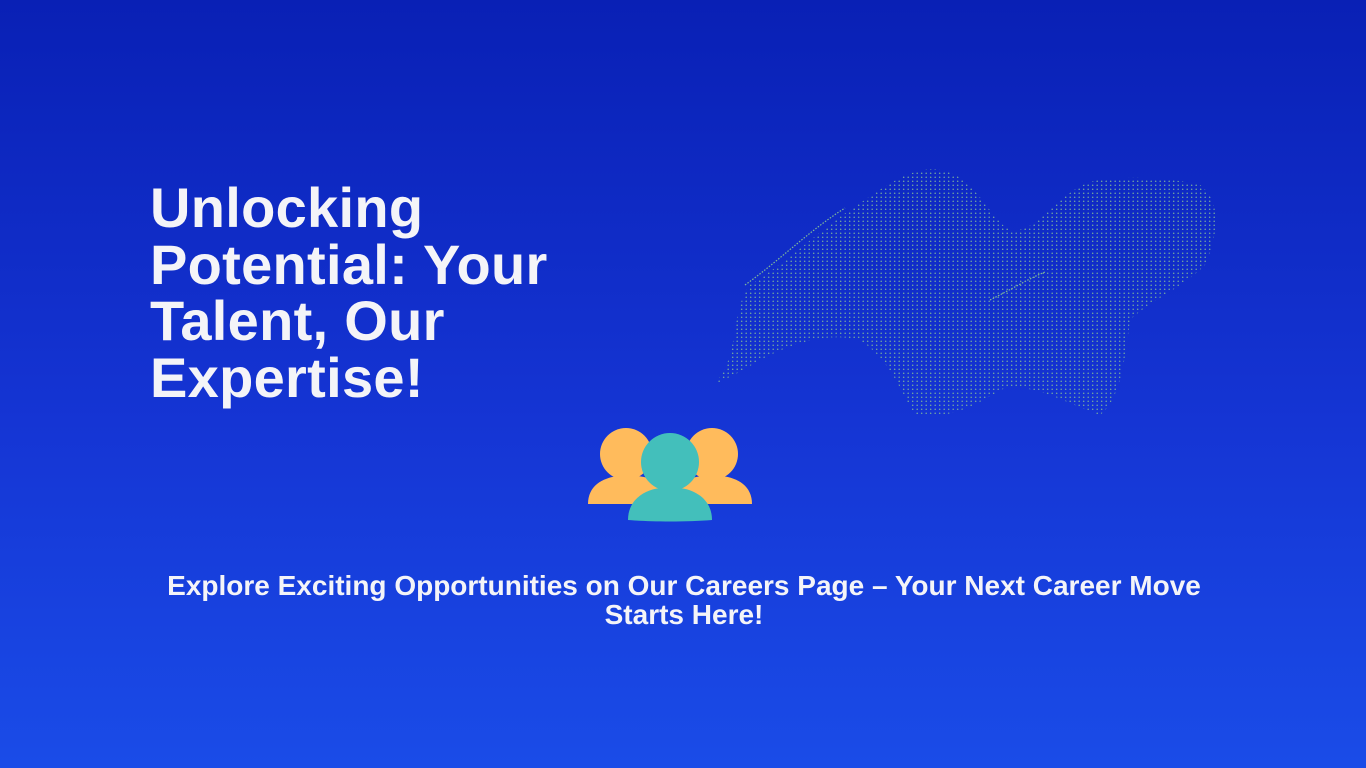  I want to click on wave-mesh, so click(965, 293).